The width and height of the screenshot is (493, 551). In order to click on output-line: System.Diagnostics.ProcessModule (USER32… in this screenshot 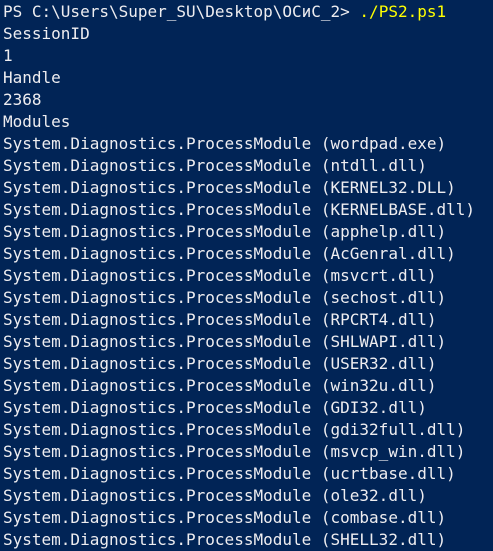, I will do `click(220, 363)`.